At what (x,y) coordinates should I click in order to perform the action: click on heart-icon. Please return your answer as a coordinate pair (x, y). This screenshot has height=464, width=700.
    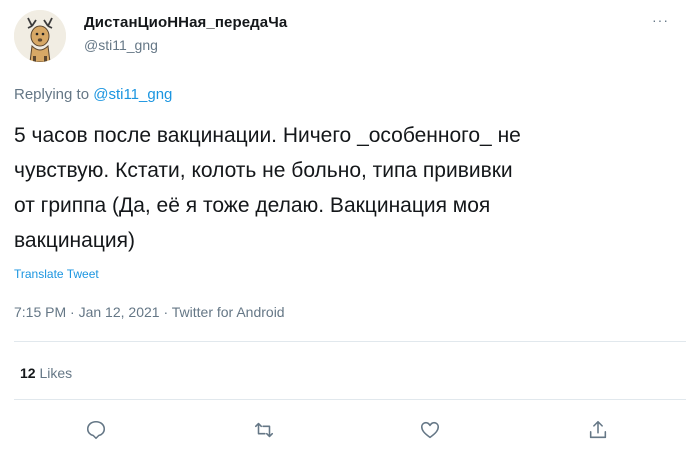
    Looking at the image, I should click on (430, 430).